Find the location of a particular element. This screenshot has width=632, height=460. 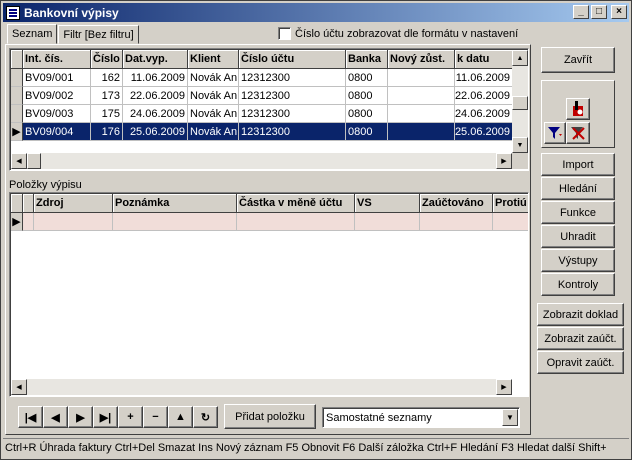

last-record-button: ▶| is located at coordinates (105, 417).